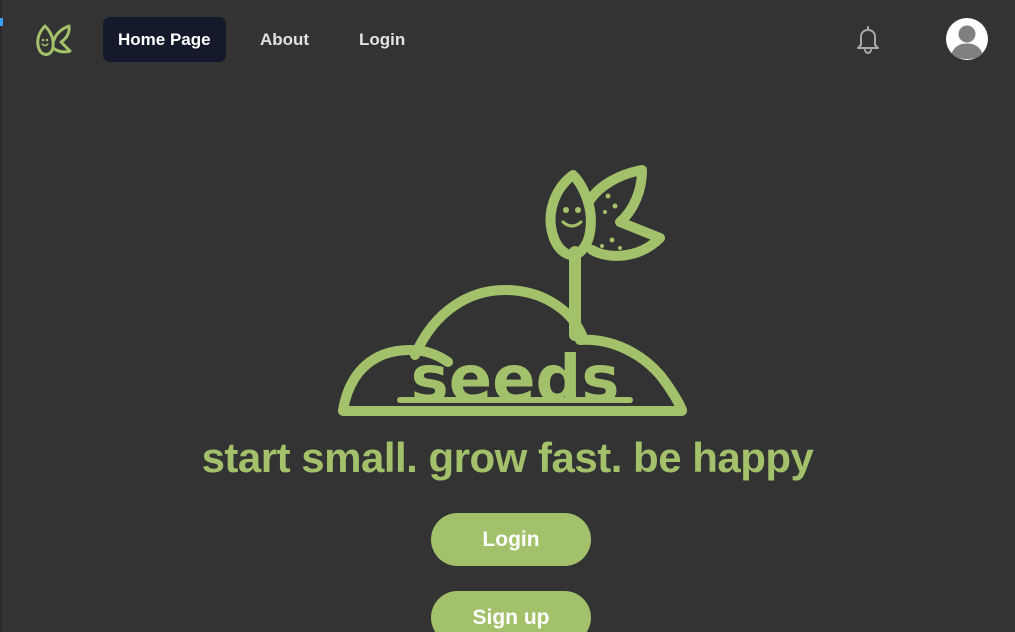  Describe the element at coordinates (53, 40) in the screenshot. I see `seeds-logo-icon` at that location.